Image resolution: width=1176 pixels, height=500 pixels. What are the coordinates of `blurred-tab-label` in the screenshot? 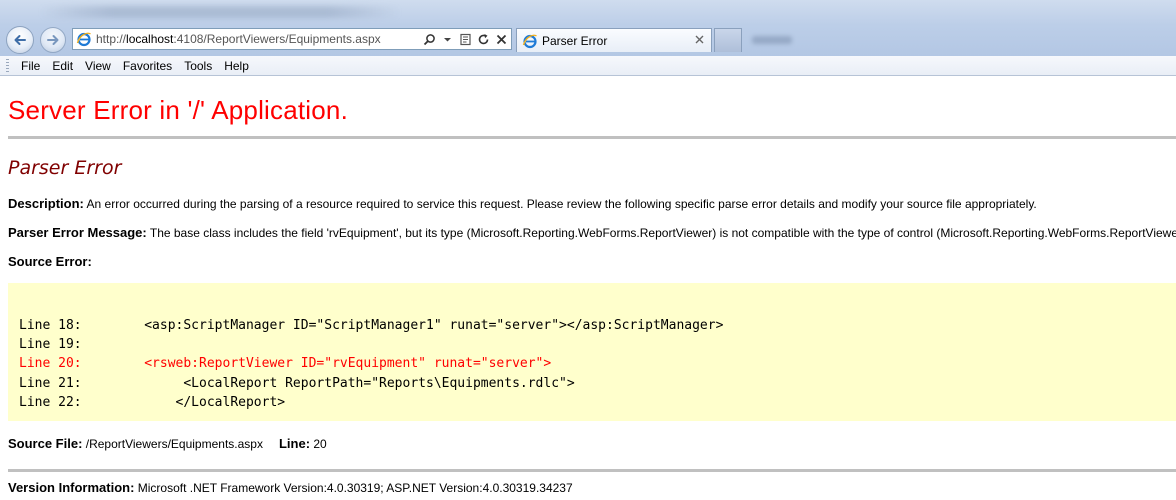 It's located at (772, 40).